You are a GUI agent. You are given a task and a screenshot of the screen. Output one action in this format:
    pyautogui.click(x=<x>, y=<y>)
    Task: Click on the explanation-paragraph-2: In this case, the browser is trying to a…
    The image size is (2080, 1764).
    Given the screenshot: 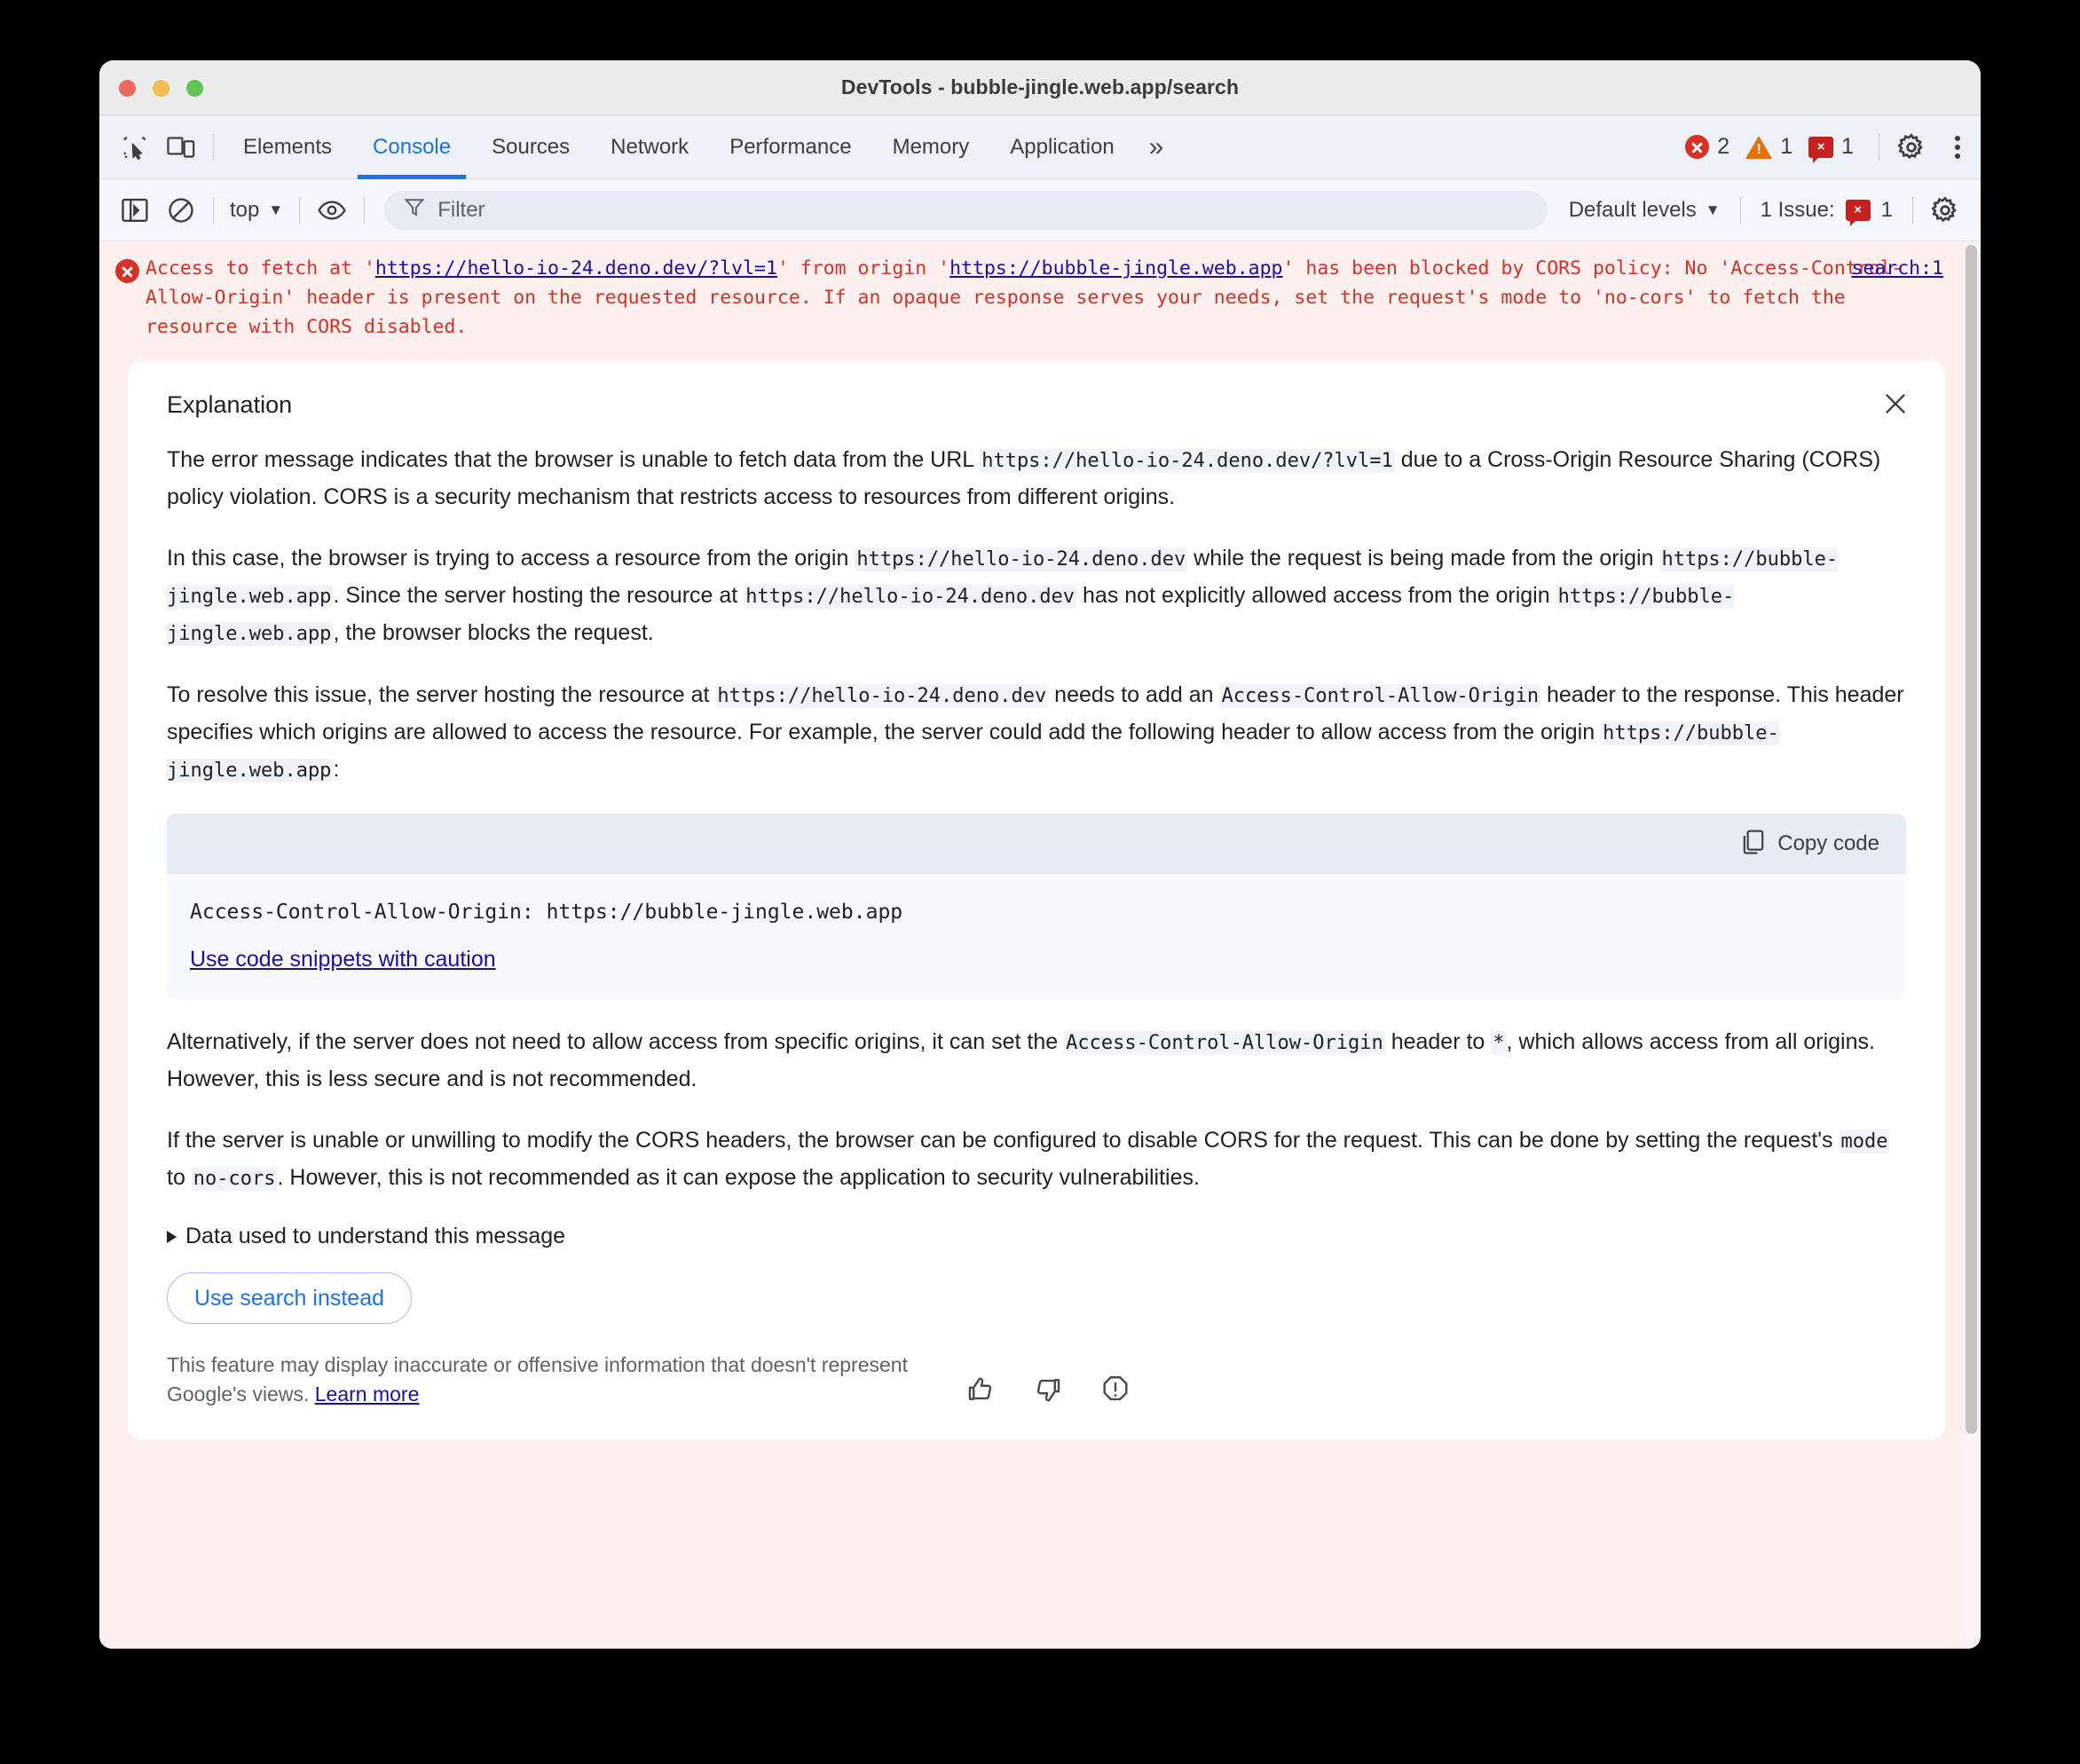 What is the action you would take?
    pyautogui.click(x=1036, y=596)
    